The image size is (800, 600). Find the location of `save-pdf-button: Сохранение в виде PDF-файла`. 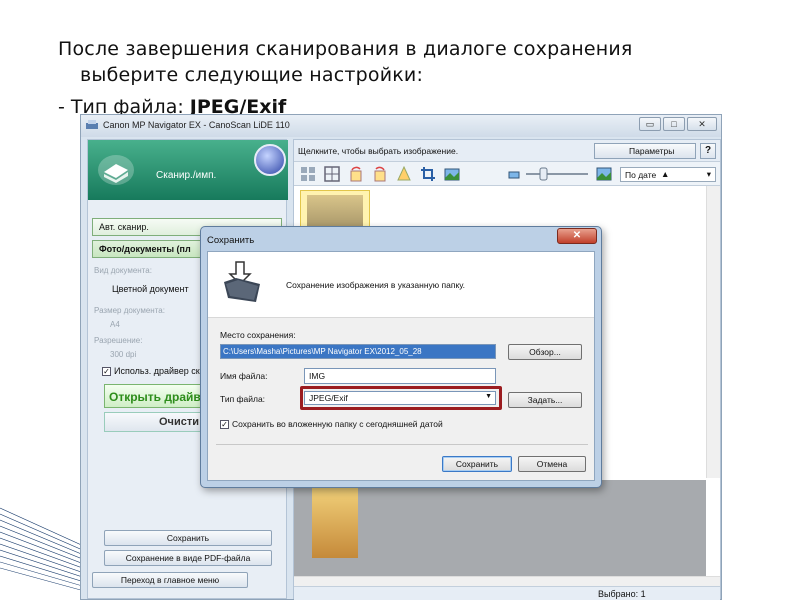

save-pdf-button: Сохранение в виде PDF-файла is located at coordinates (188, 558).